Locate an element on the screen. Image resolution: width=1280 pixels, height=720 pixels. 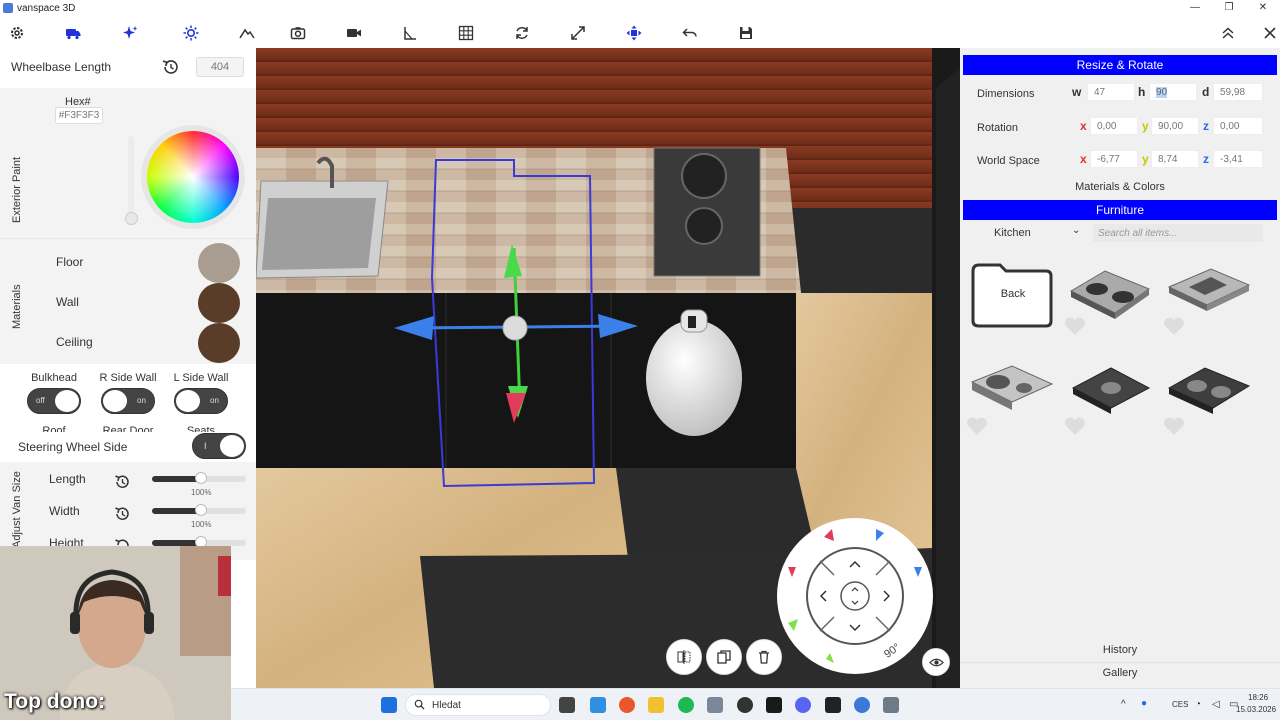
resize-rotate-header: Resize & Rotate is located at coordinates (1120, 65).